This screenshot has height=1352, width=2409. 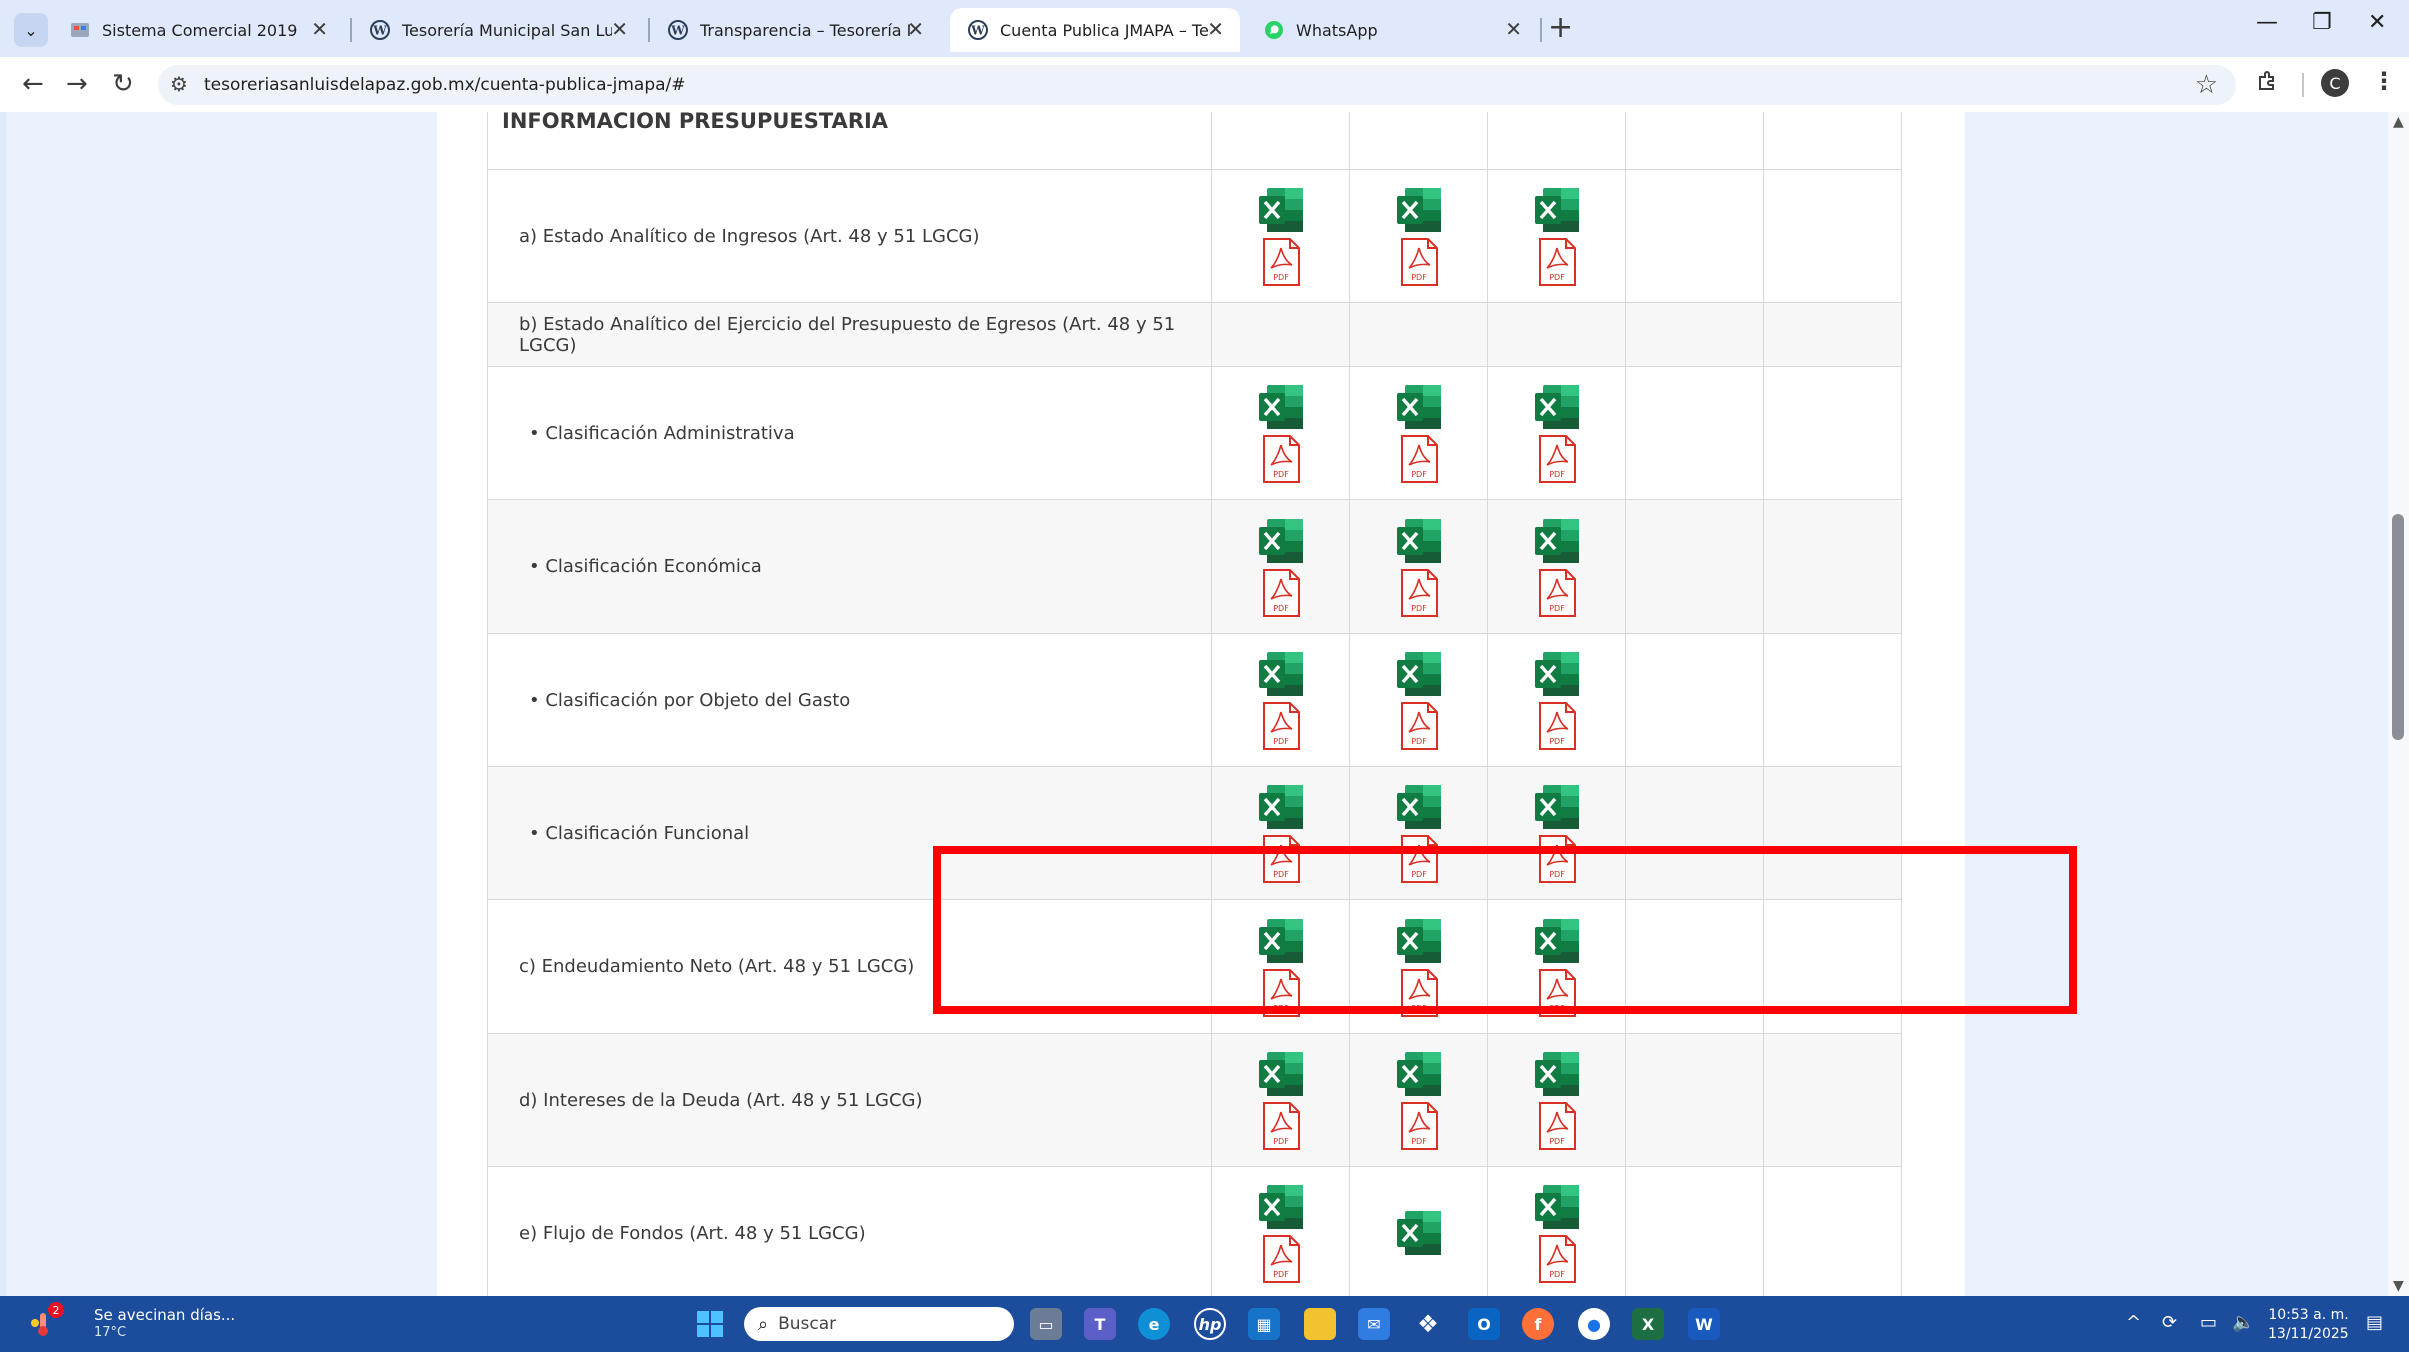 What do you see at coordinates (1210, 1324) in the screenshot?
I see `hp-icon: hp` at bounding box center [1210, 1324].